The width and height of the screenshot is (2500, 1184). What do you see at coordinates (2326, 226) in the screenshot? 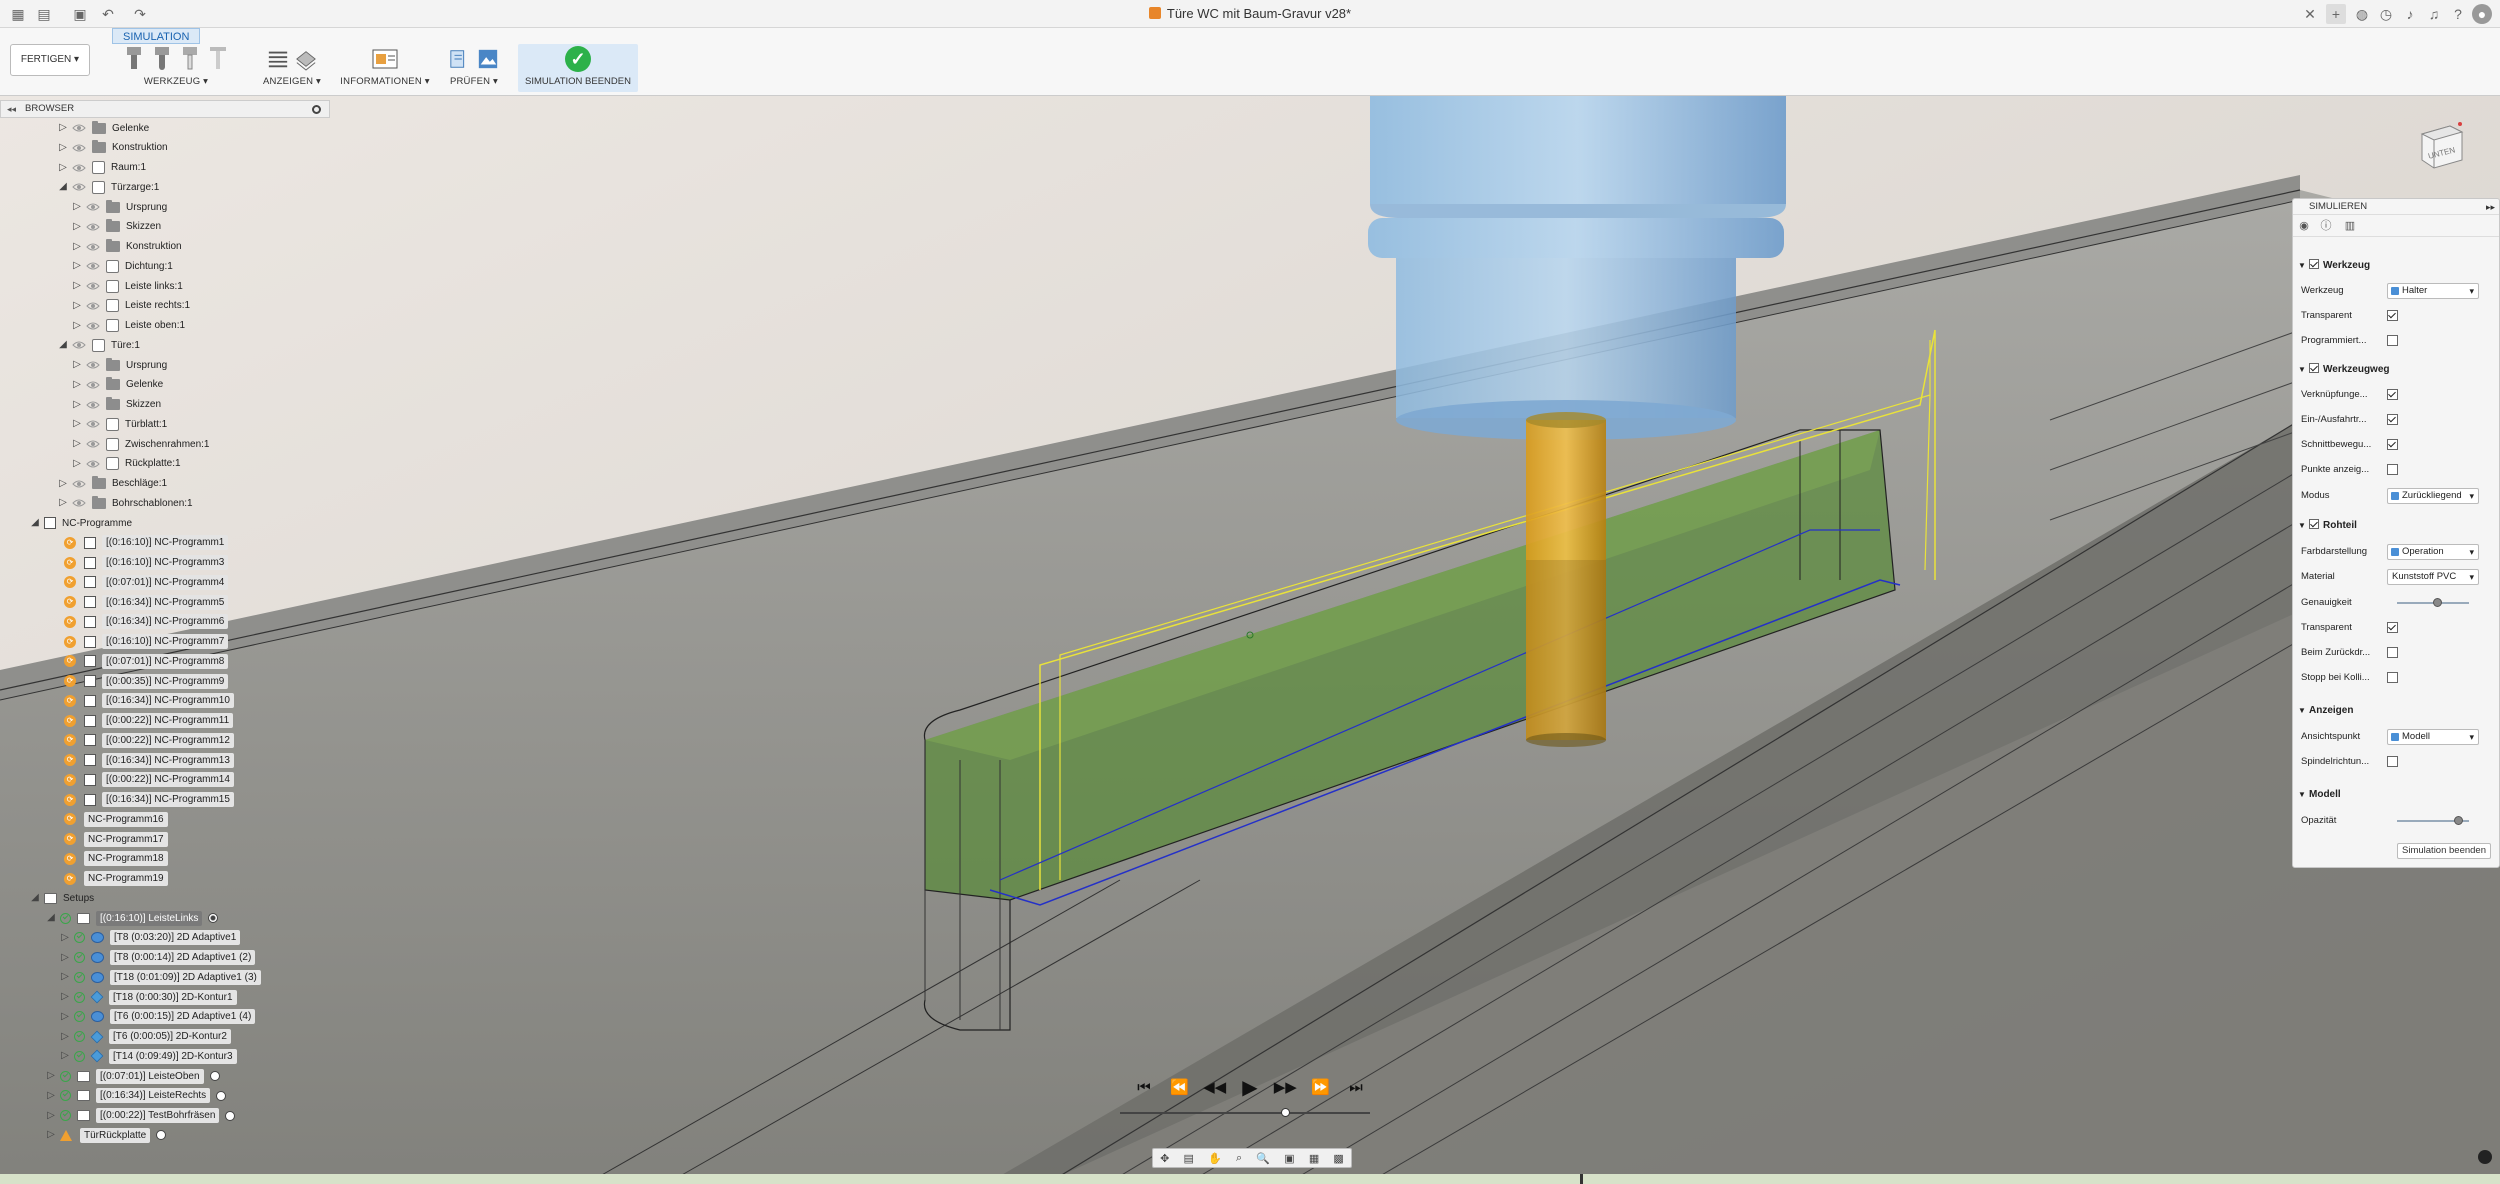
I see `info-tab-icon: ⓘ` at bounding box center [2326, 226].